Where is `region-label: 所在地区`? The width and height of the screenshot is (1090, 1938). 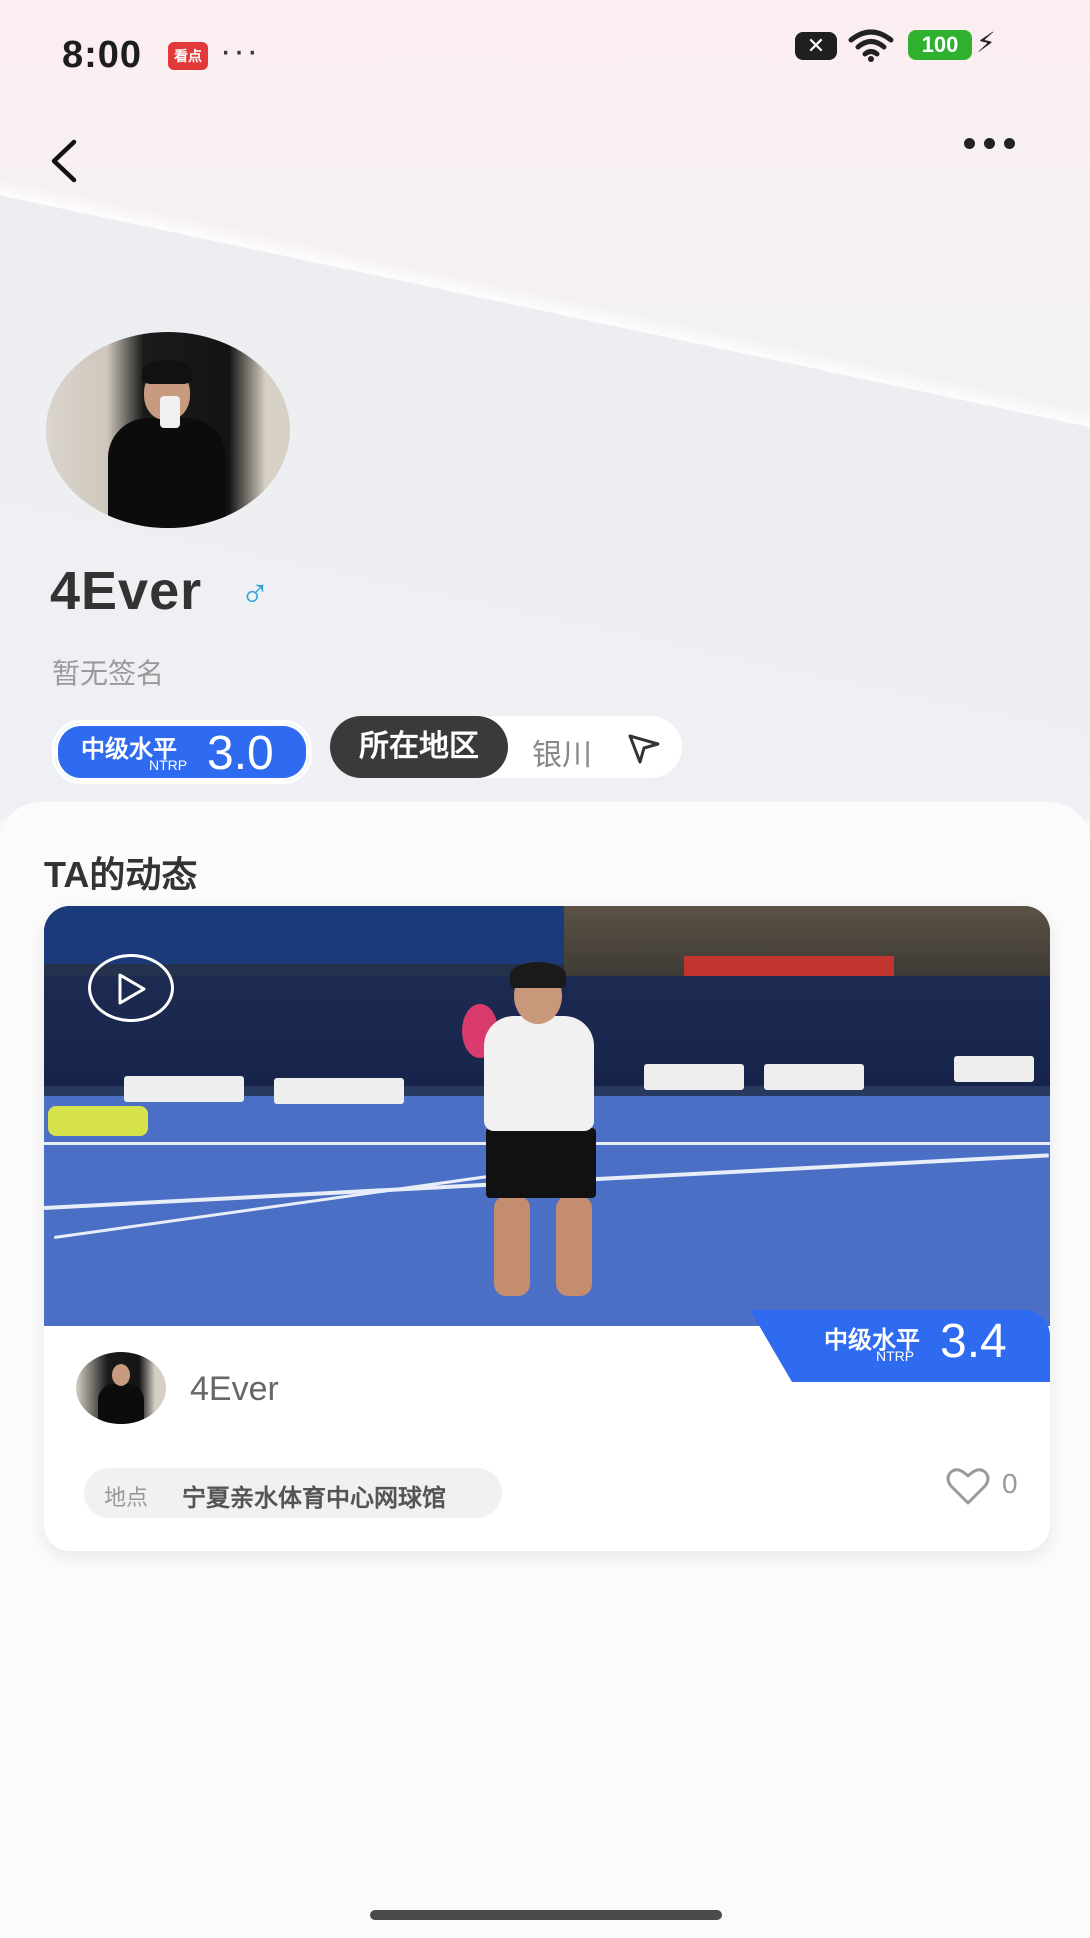
region-label: 所在地区 is located at coordinates (419, 747).